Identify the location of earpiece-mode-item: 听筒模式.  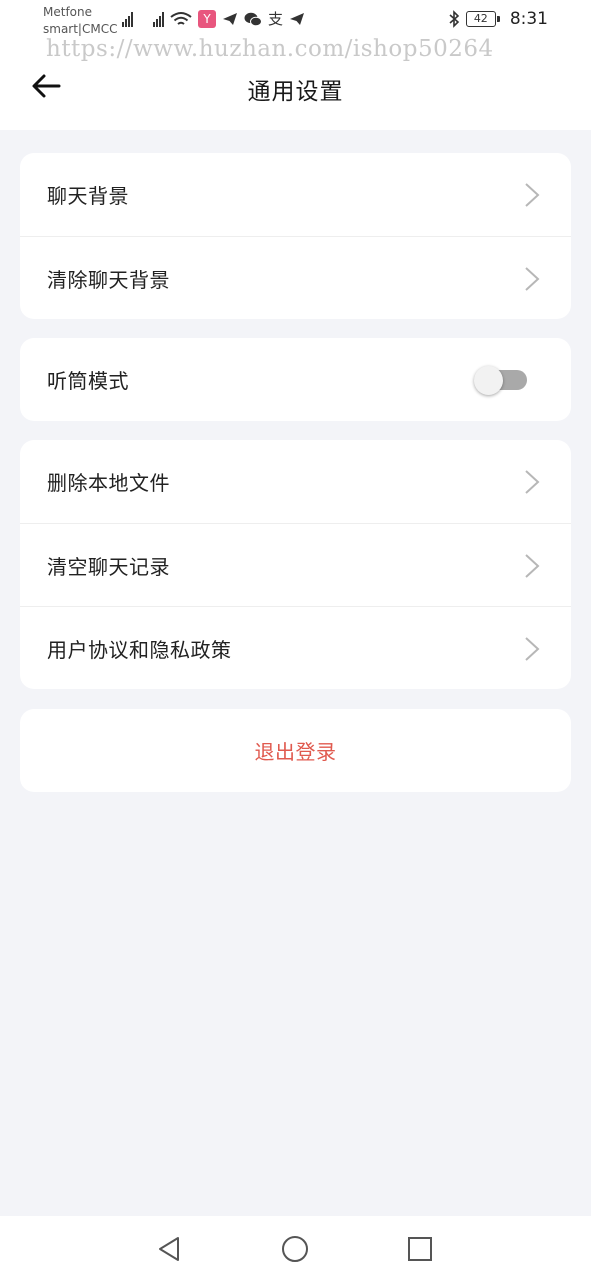
(295, 379).